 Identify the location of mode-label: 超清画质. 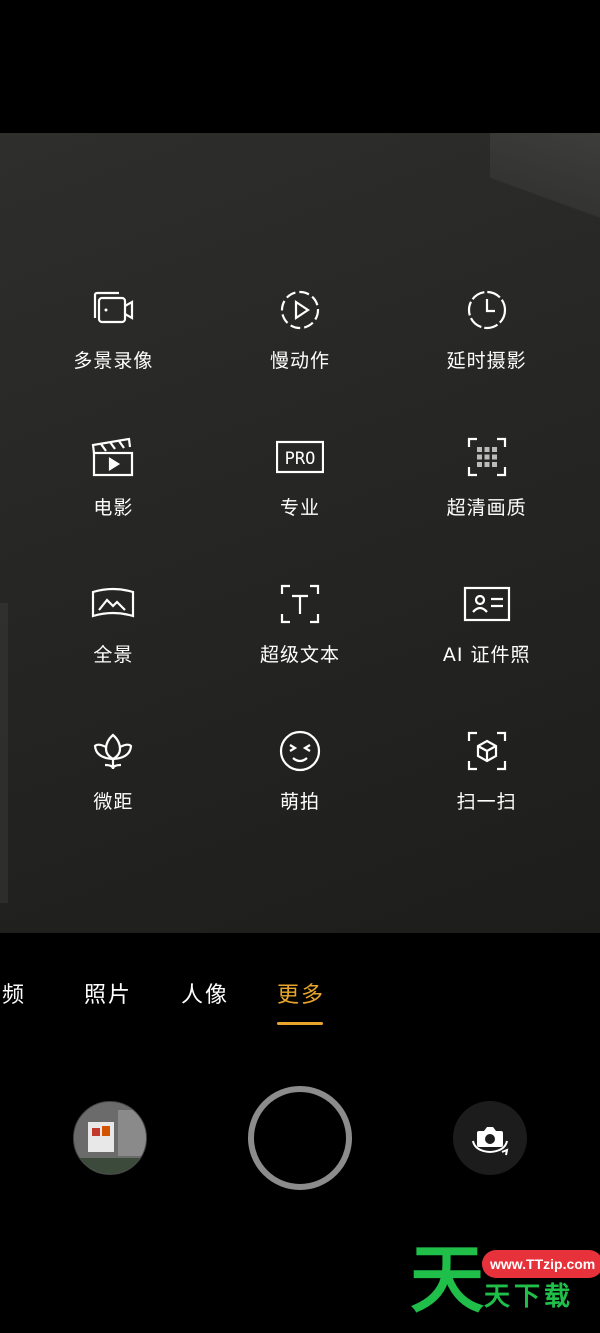
(486, 508).